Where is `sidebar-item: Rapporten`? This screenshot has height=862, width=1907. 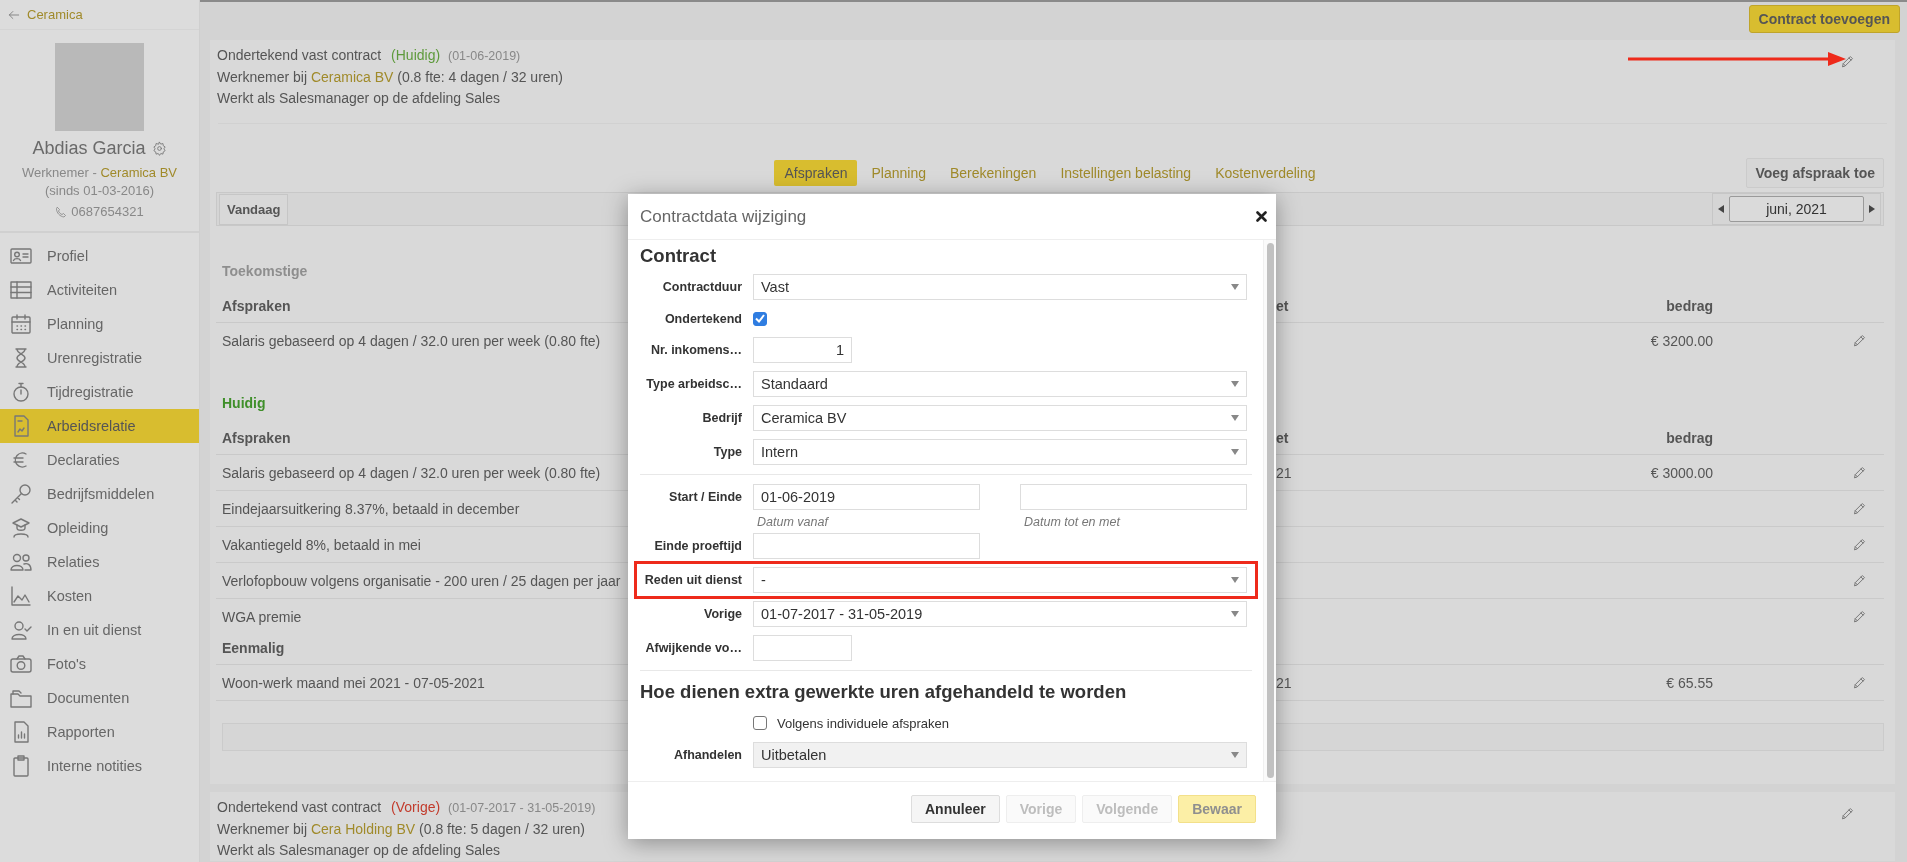
sidebar-item: Rapporten is located at coordinates (99, 732).